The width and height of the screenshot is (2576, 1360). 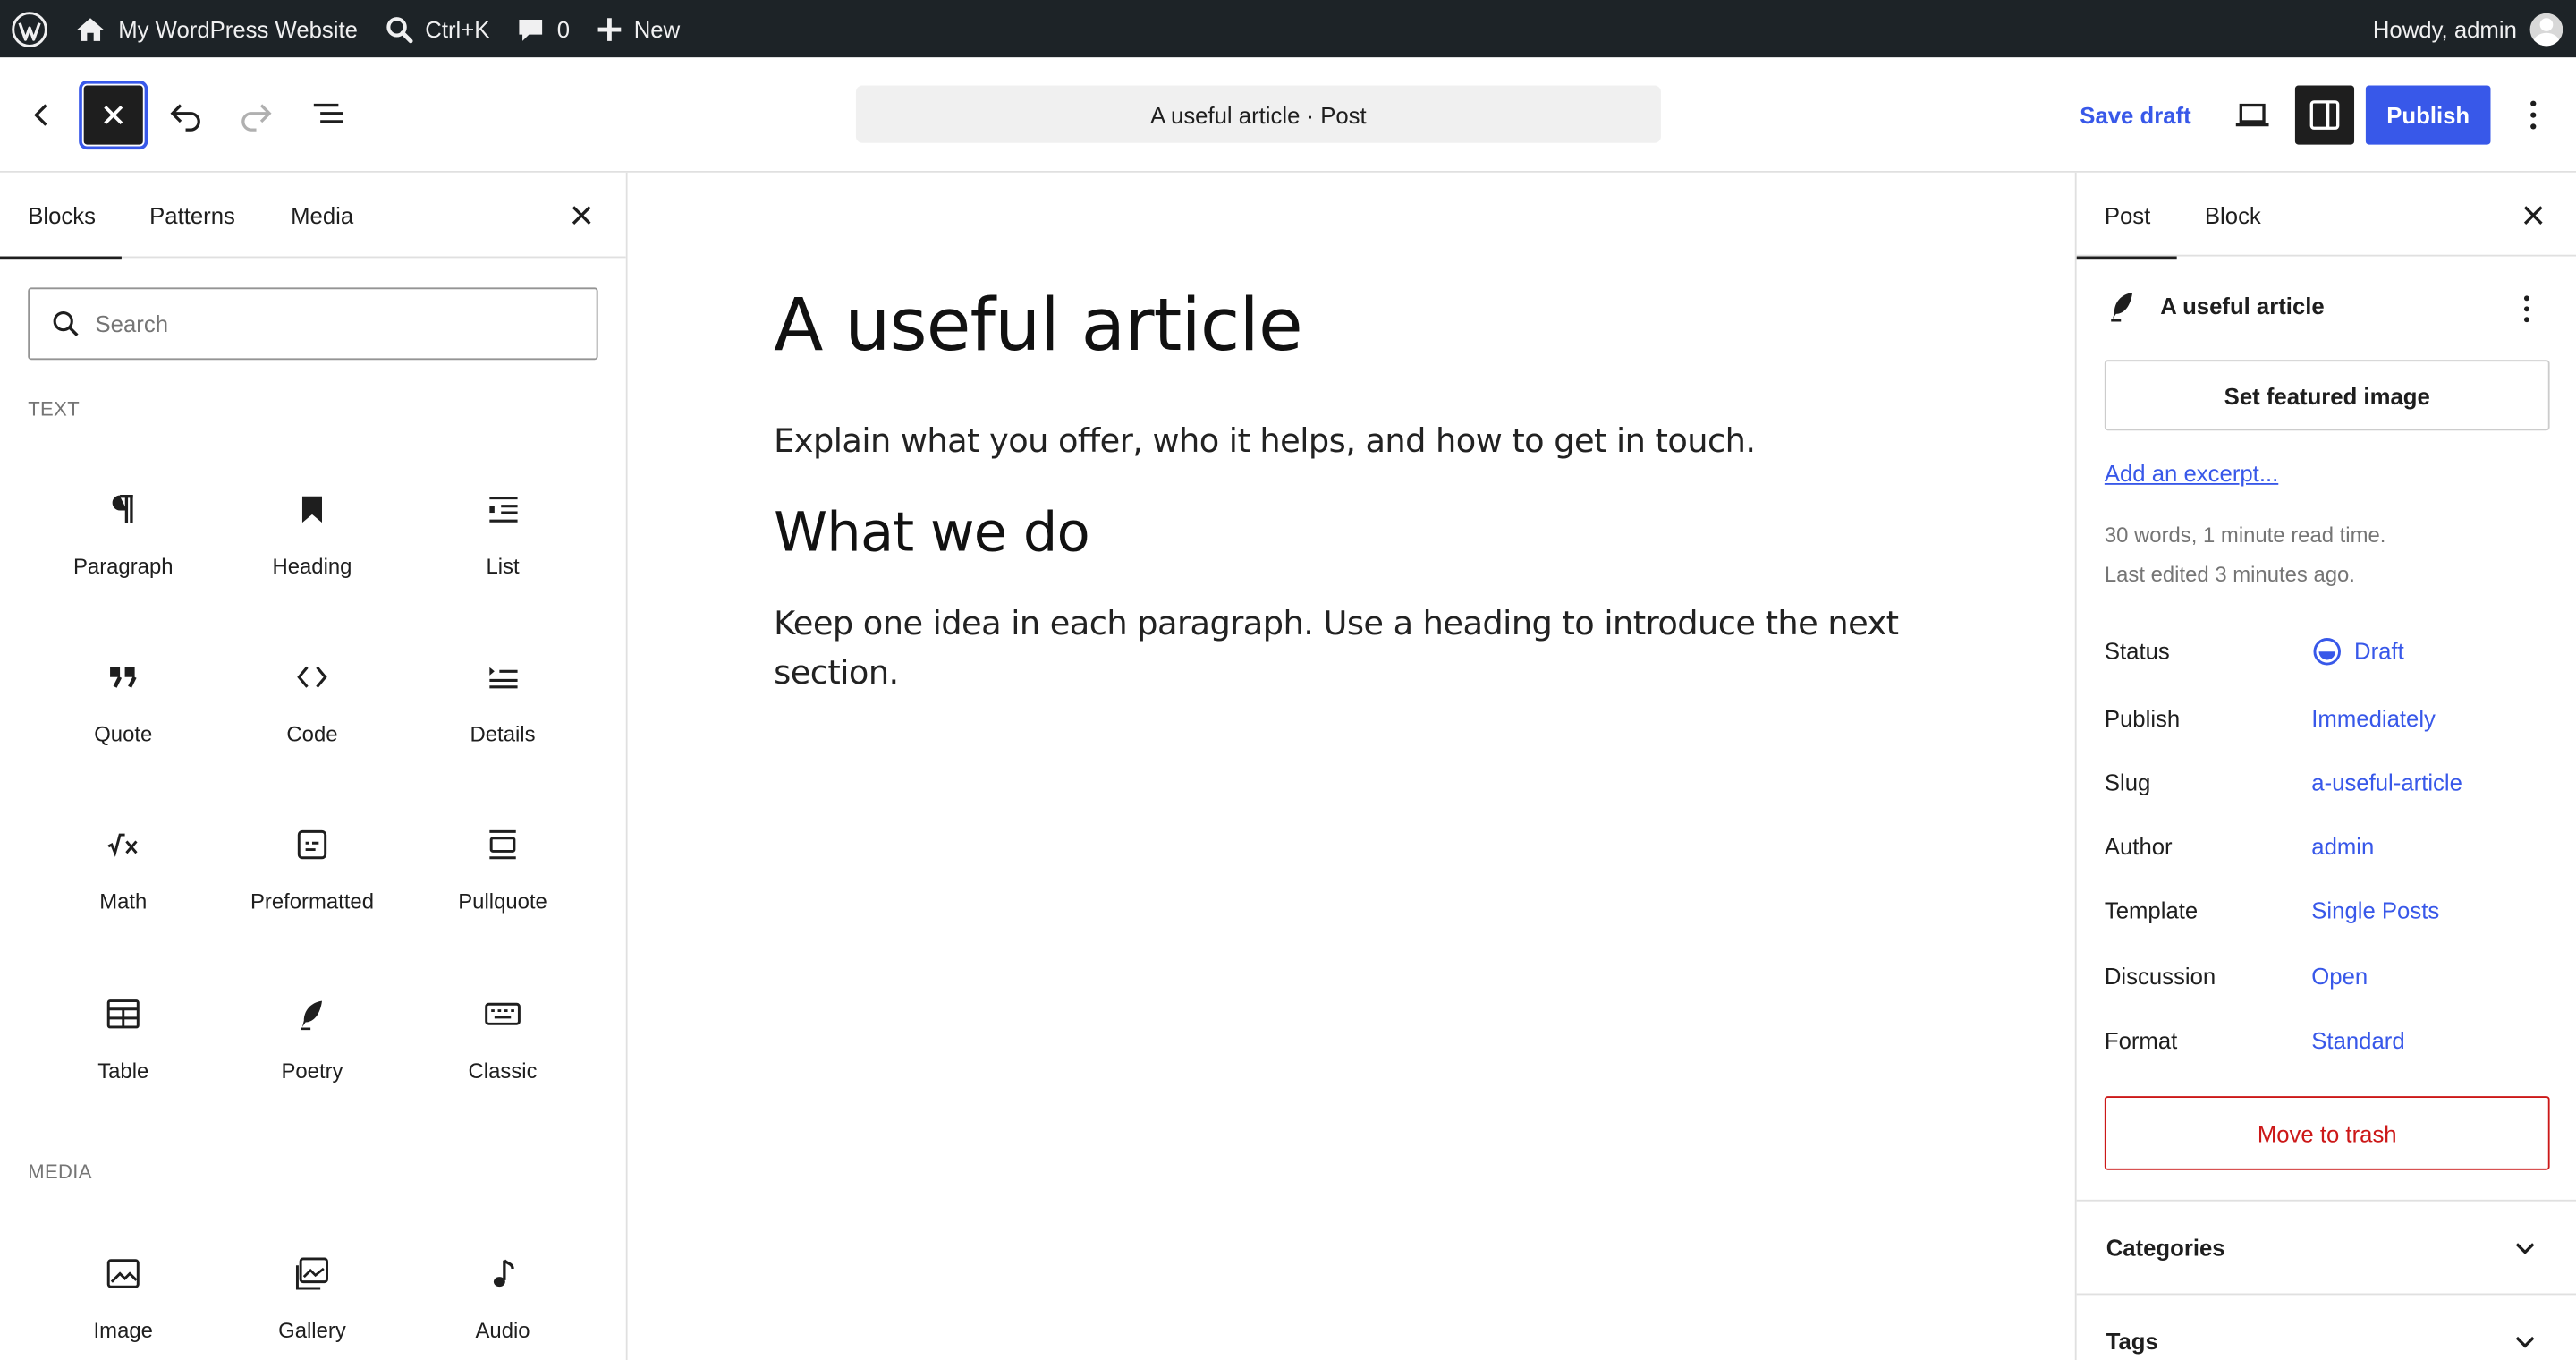 I want to click on block-preformatted: Preformatted, so click(x=312, y=870).